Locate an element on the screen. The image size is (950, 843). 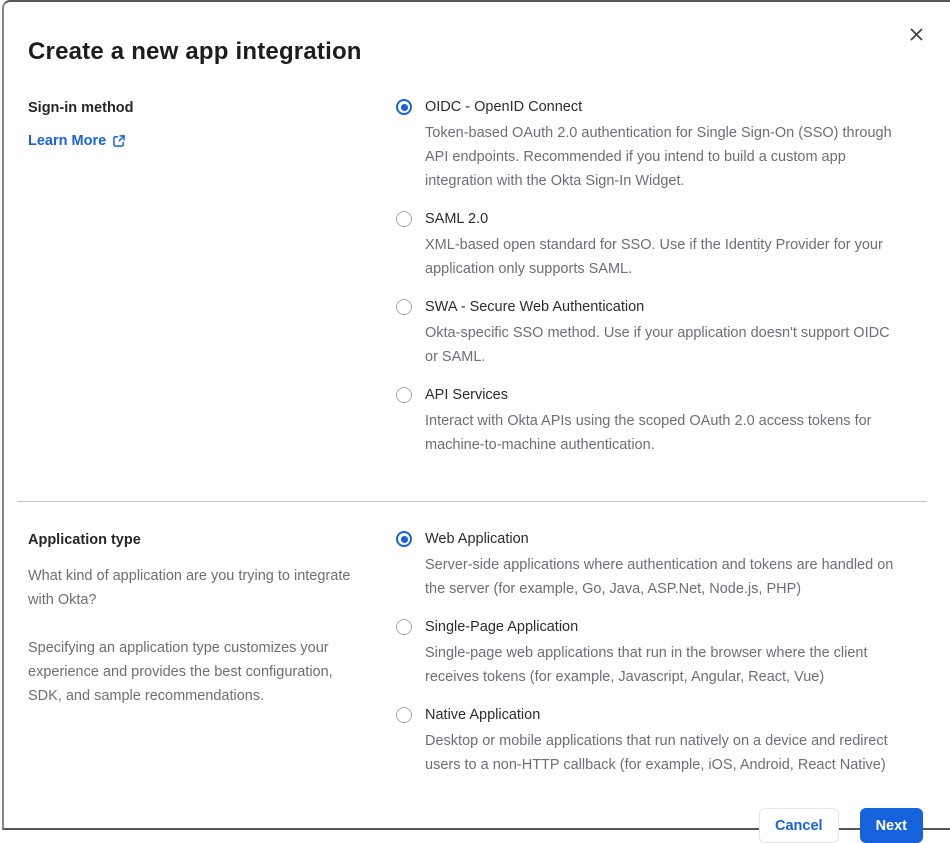
radio-label-swa: SWA - Secure Web Authentication is located at coordinates (534, 307).